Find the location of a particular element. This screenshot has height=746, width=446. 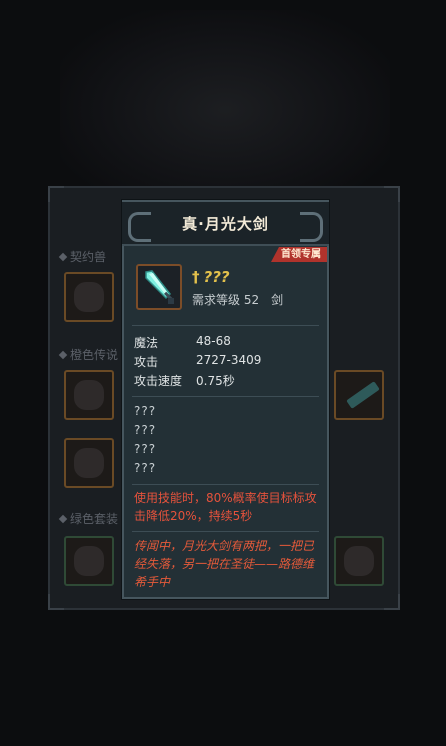

tooltip-title-bar: 真·月光大剑 is located at coordinates (225, 224).